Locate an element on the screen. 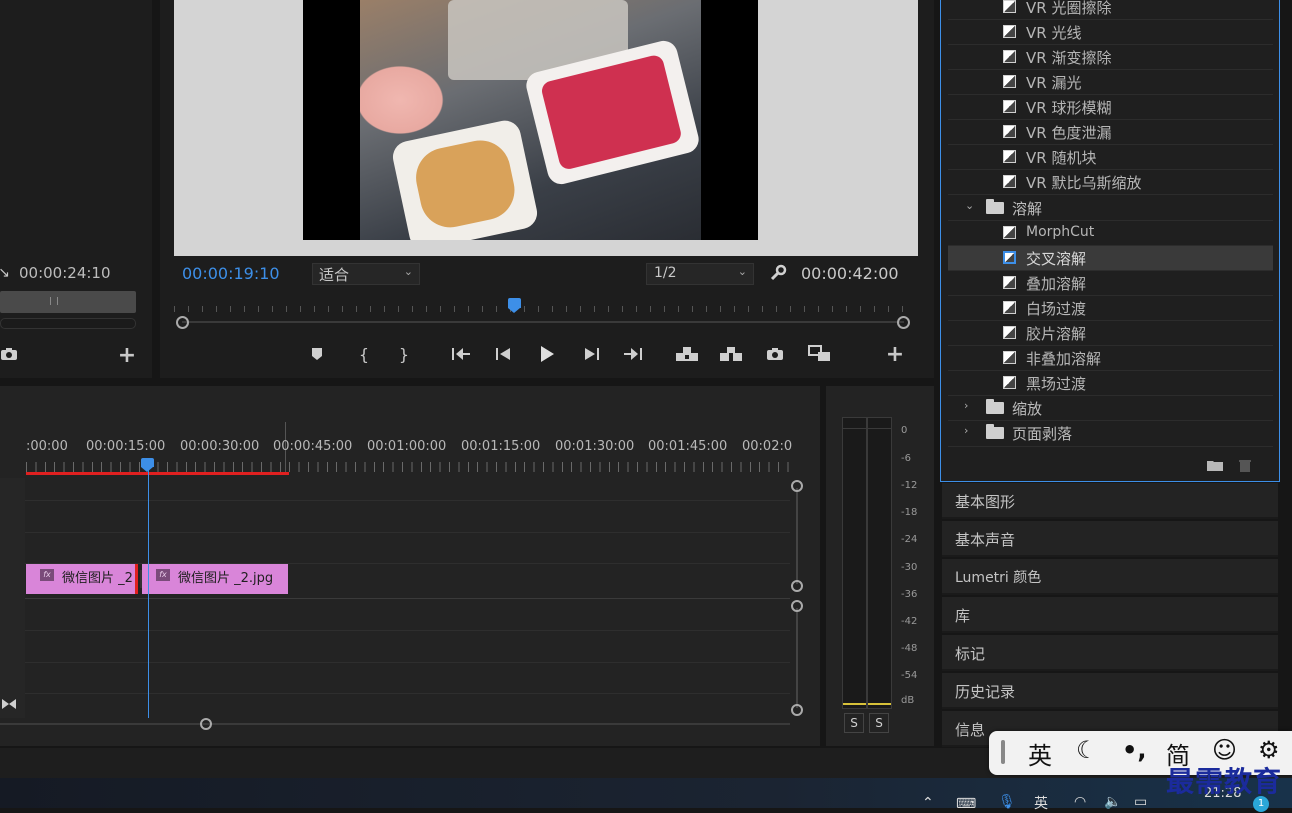 Image resolution: width=1292 pixels, height=813 pixels. h-scroll-handle is located at coordinates (206, 724).